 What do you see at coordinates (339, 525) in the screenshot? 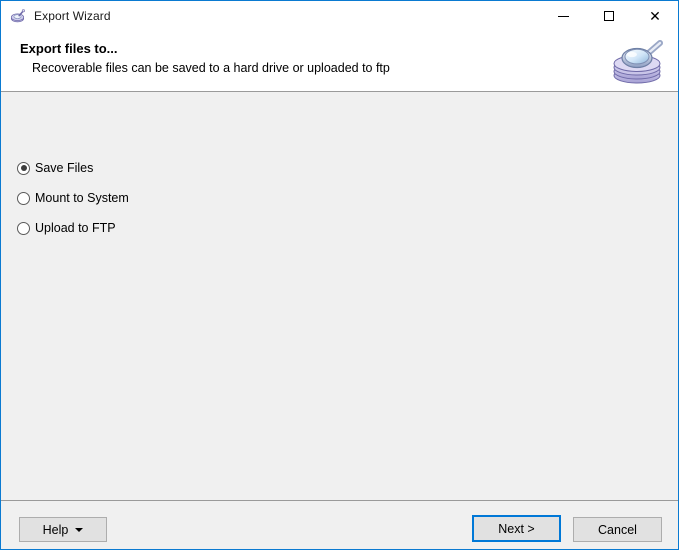
I see `wizard-footer: Help Next > Cancel` at bounding box center [339, 525].